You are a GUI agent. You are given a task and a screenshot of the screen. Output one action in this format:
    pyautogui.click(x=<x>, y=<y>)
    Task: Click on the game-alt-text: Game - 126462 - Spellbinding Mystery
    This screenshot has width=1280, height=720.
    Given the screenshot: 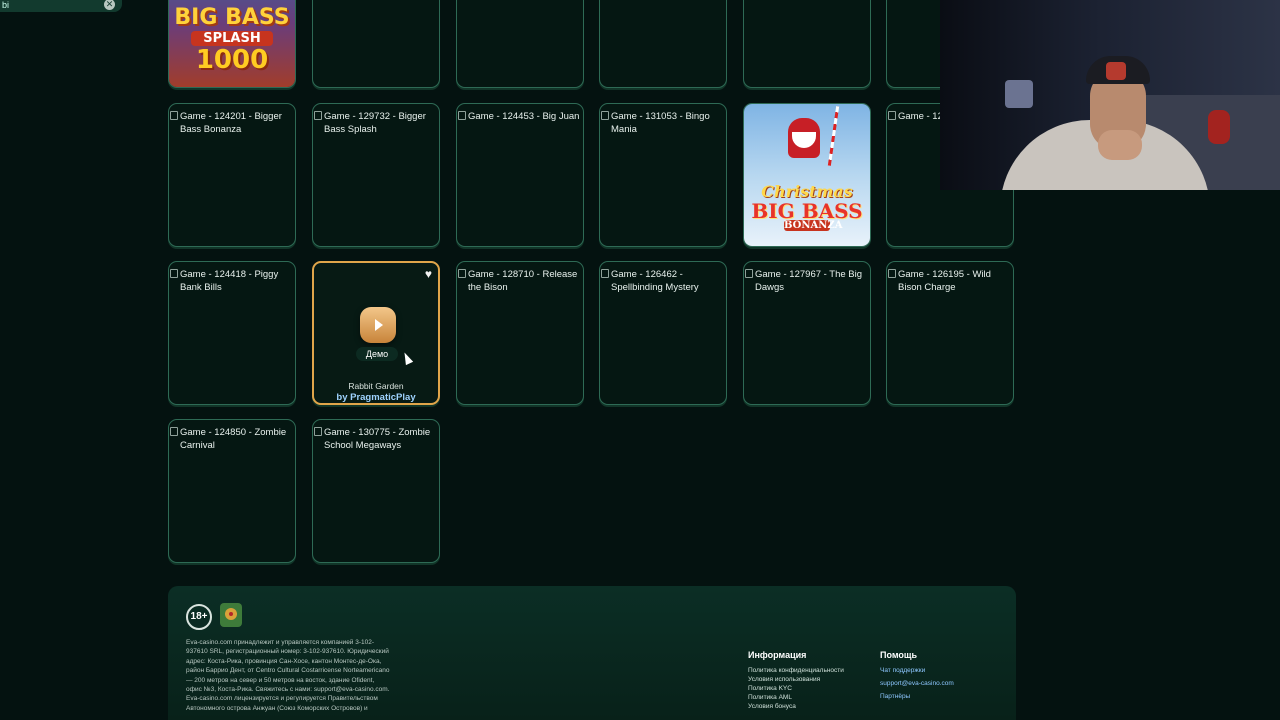 What is the action you would take?
    pyautogui.click(x=662, y=281)
    